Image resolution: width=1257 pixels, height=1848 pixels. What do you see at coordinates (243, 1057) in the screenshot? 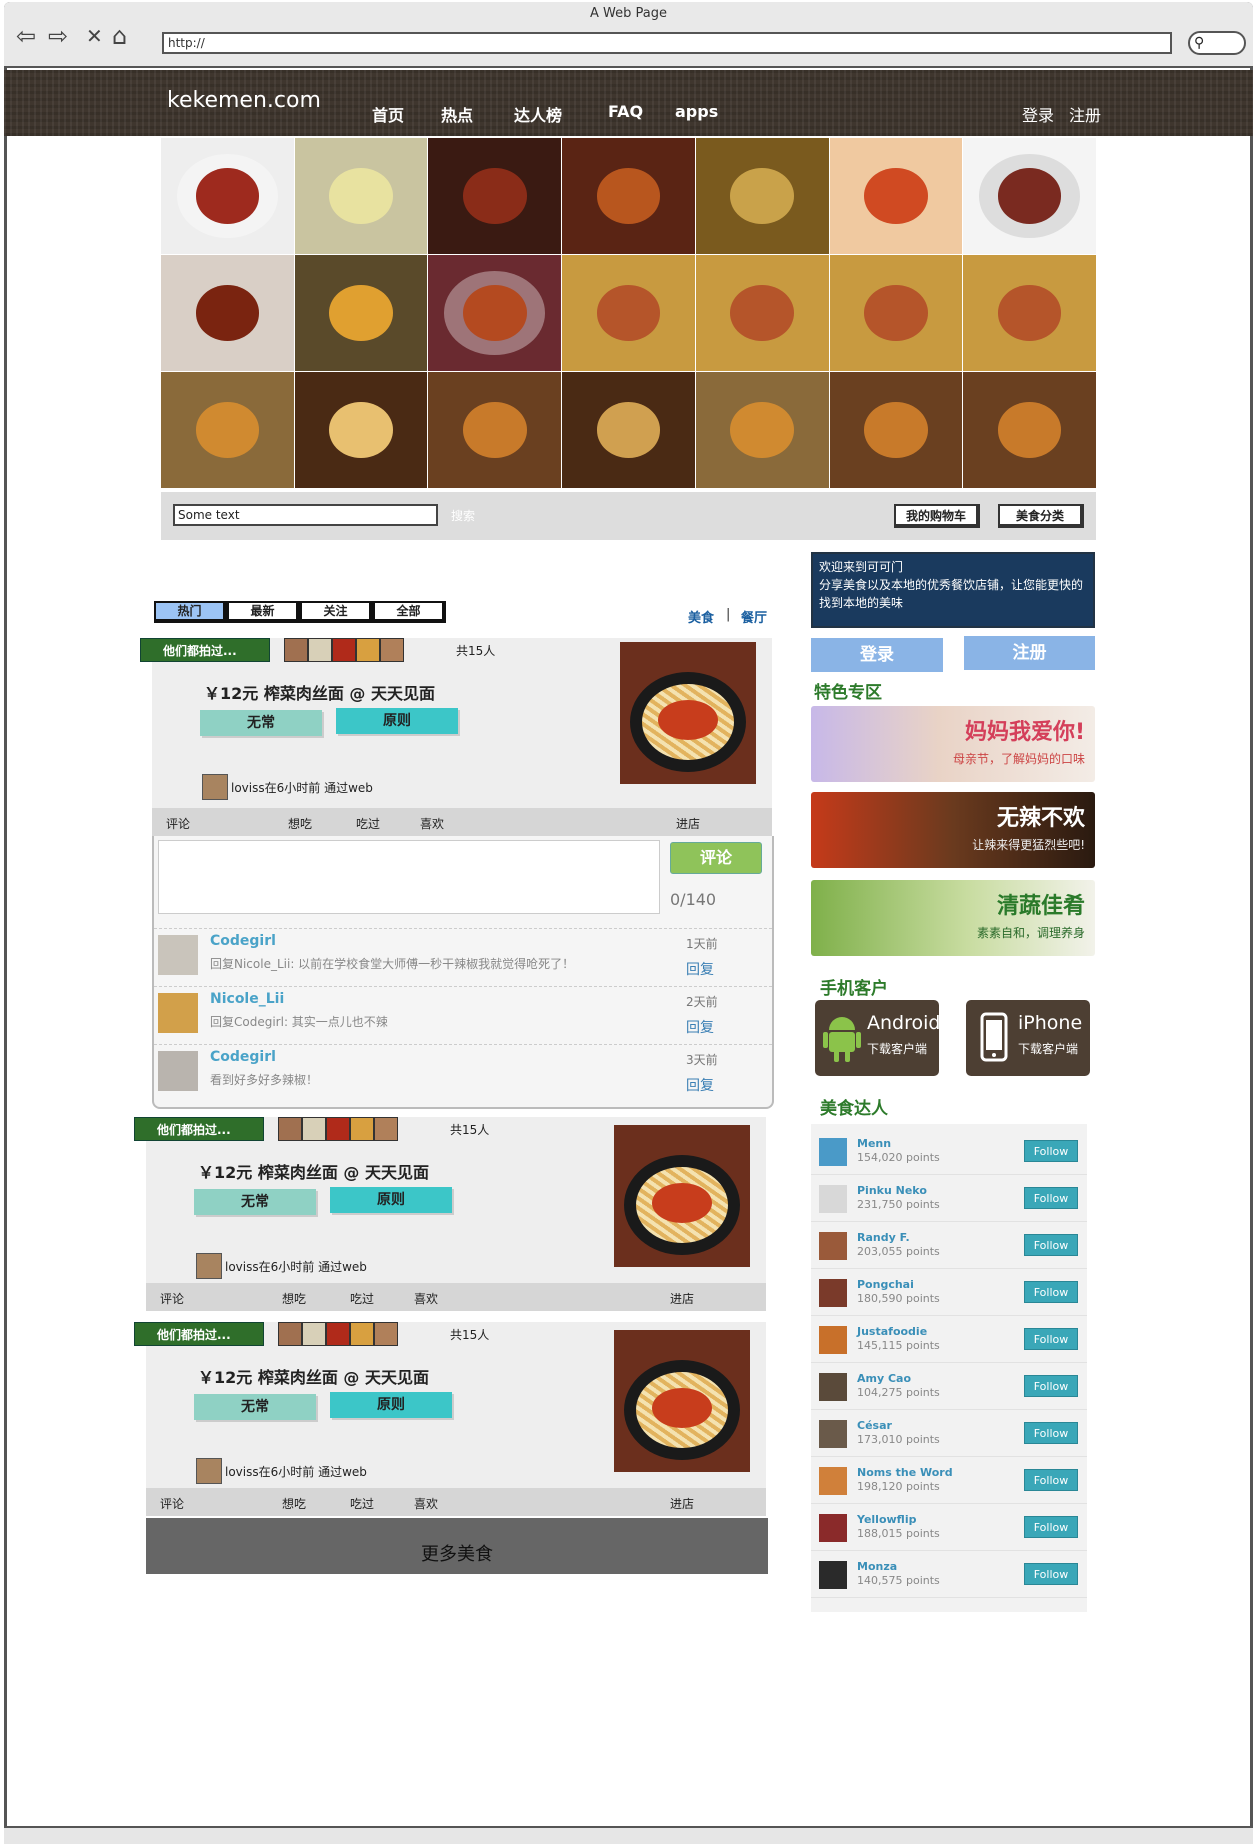
I see `commenter-name: Codegirl` at bounding box center [243, 1057].